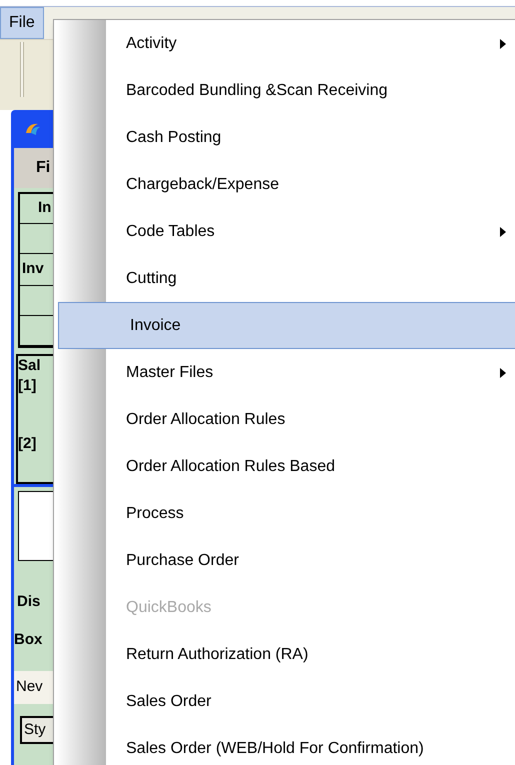  What do you see at coordinates (284, 137) in the screenshot?
I see `menu-item: Cash Posting` at bounding box center [284, 137].